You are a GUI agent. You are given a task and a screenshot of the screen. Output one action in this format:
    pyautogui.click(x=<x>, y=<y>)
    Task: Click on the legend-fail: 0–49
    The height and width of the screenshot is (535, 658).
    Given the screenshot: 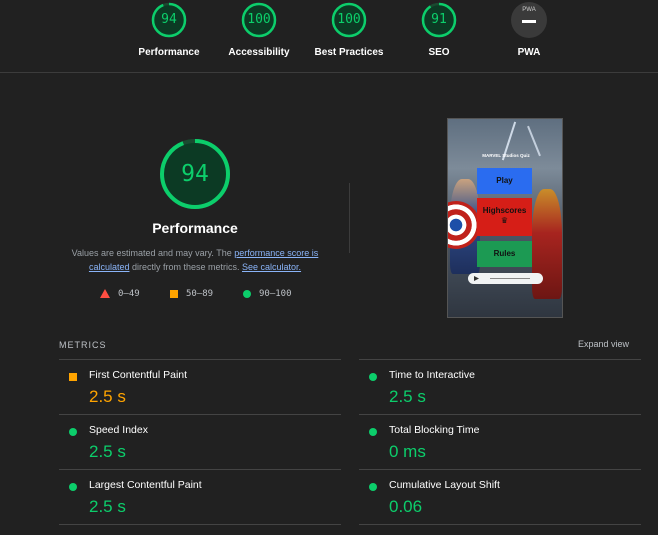 What is the action you would take?
    pyautogui.click(x=120, y=294)
    